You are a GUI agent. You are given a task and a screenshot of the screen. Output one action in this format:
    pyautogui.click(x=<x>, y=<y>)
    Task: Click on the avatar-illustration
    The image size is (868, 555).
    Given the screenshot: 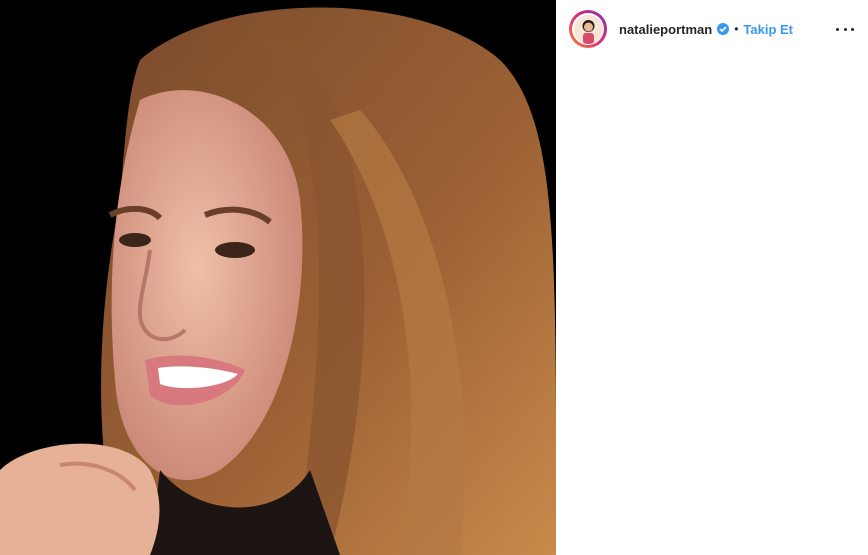 What is the action you would take?
    pyautogui.click(x=588, y=29)
    